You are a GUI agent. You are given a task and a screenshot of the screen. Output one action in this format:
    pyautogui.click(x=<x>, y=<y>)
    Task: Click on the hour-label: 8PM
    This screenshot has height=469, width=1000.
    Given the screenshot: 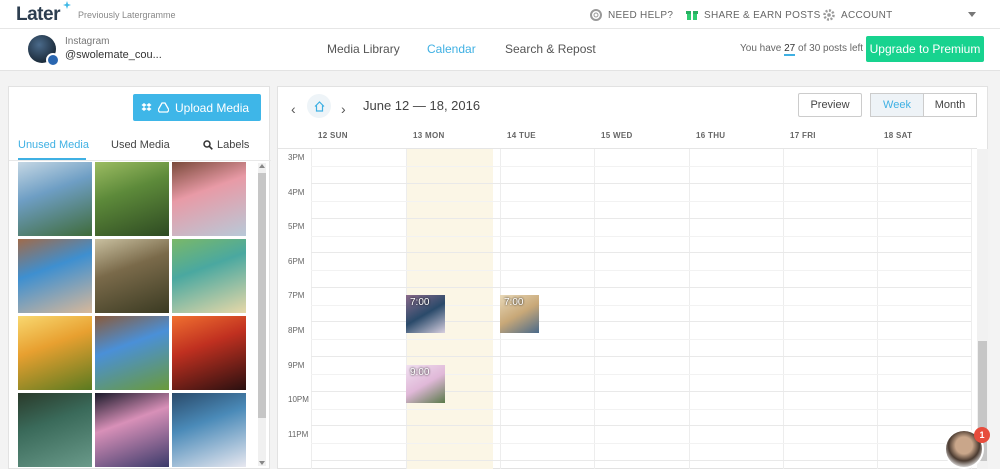 What is the action you would take?
    pyautogui.click(x=296, y=330)
    